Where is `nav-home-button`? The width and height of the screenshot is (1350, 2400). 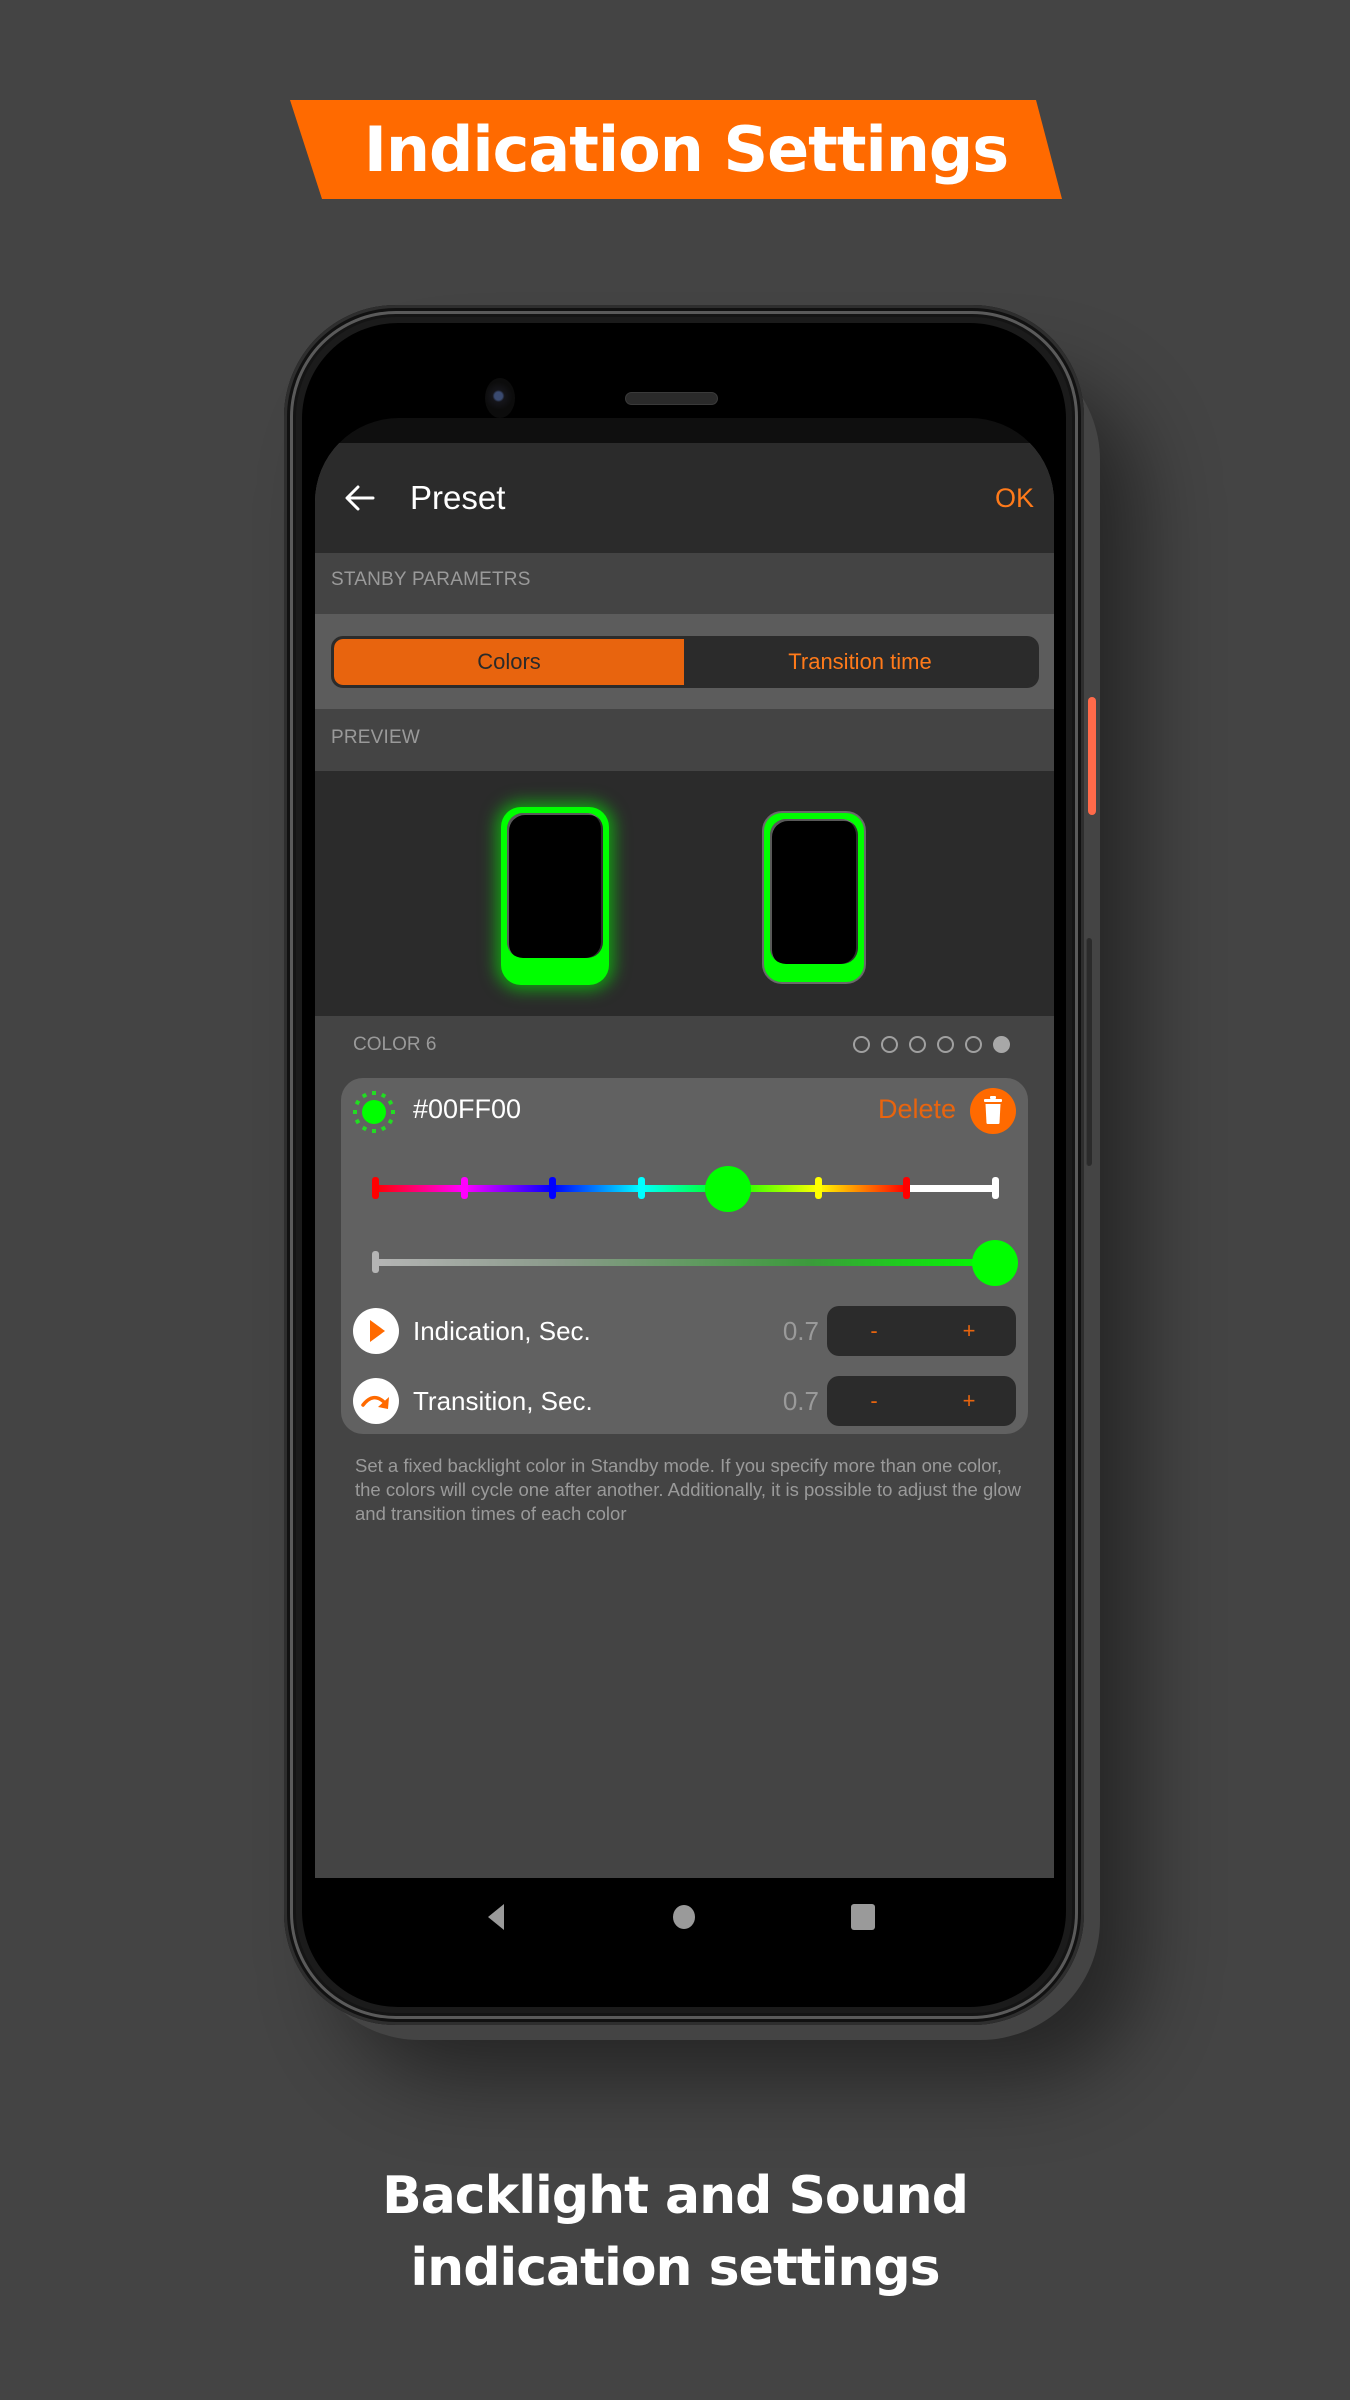 nav-home-button is located at coordinates (684, 1917).